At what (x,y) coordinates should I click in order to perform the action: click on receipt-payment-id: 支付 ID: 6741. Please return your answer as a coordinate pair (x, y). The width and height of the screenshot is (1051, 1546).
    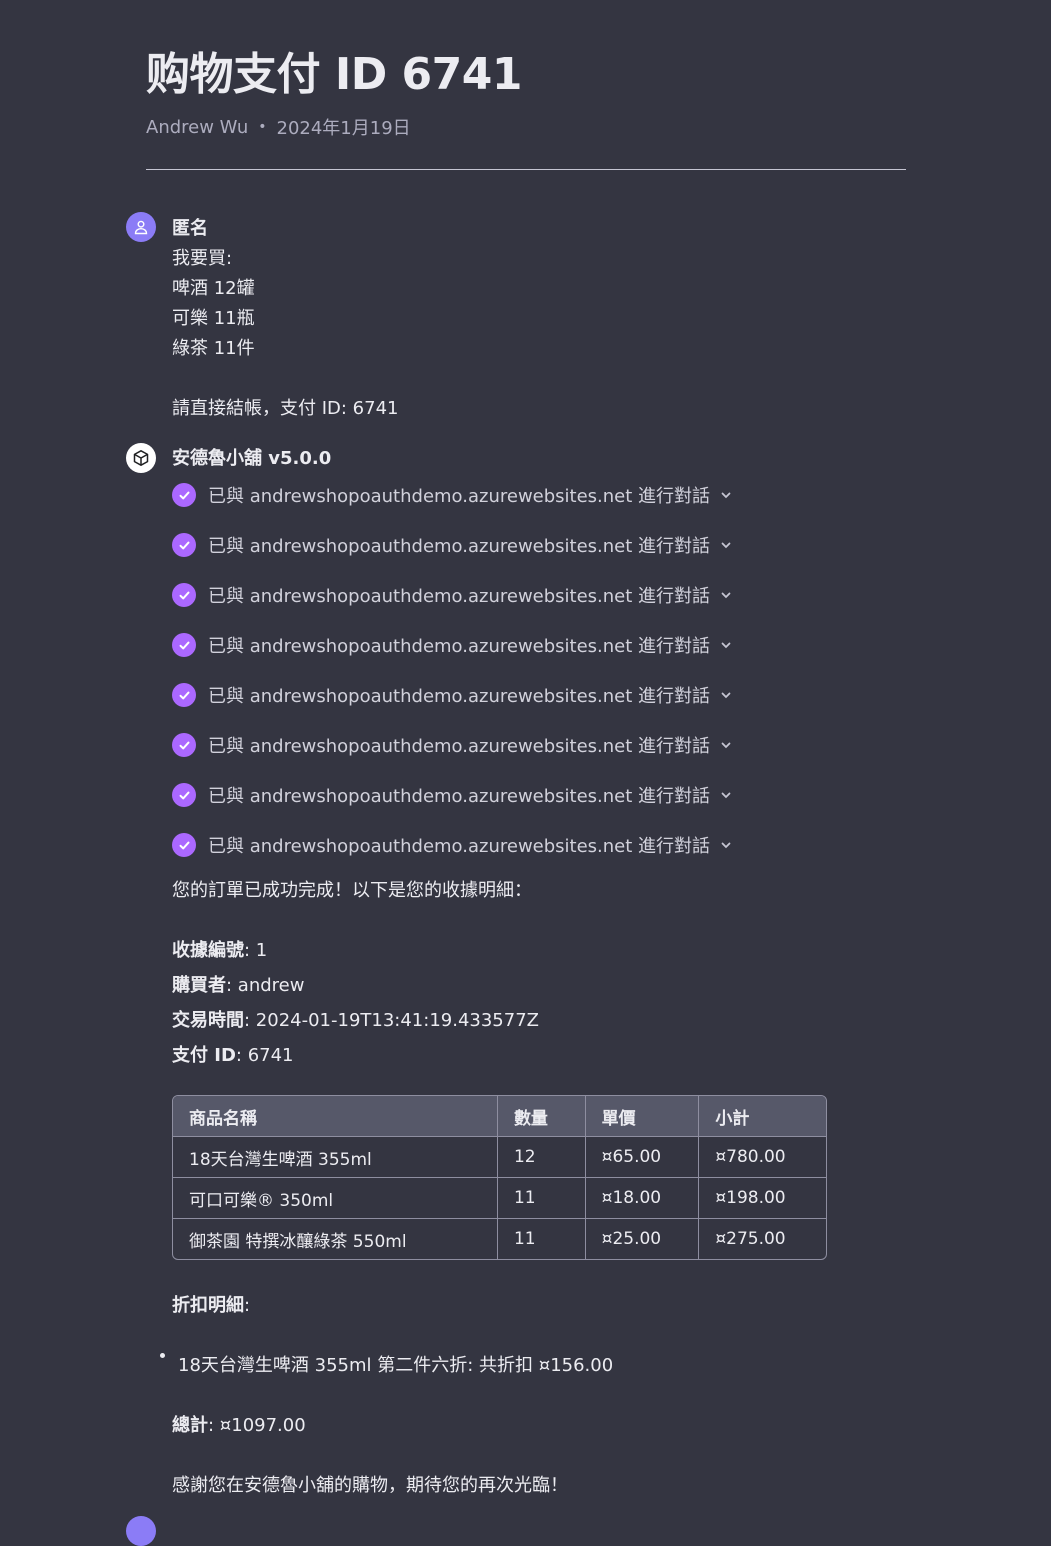
    Looking at the image, I should click on (233, 1054).